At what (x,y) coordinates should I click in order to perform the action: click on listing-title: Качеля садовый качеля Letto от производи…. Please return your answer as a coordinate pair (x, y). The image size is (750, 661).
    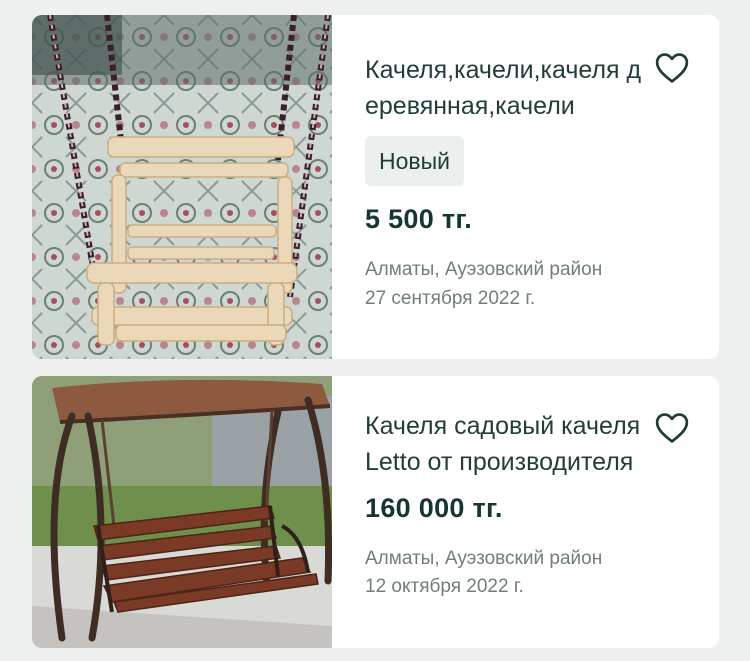
    Looking at the image, I should click on (505, 444).